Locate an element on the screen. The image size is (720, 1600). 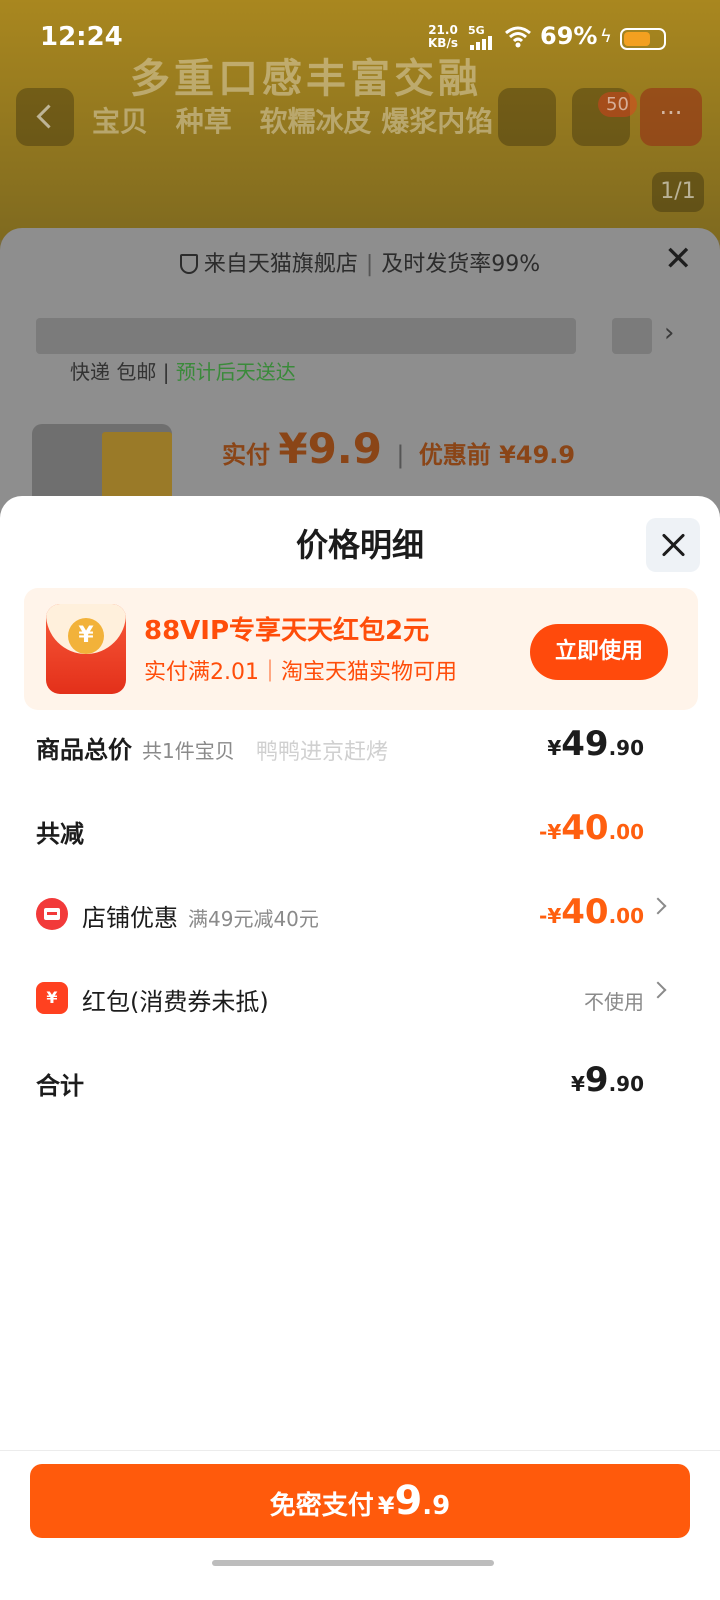
address-blurred is located at coordinates (306, 336).